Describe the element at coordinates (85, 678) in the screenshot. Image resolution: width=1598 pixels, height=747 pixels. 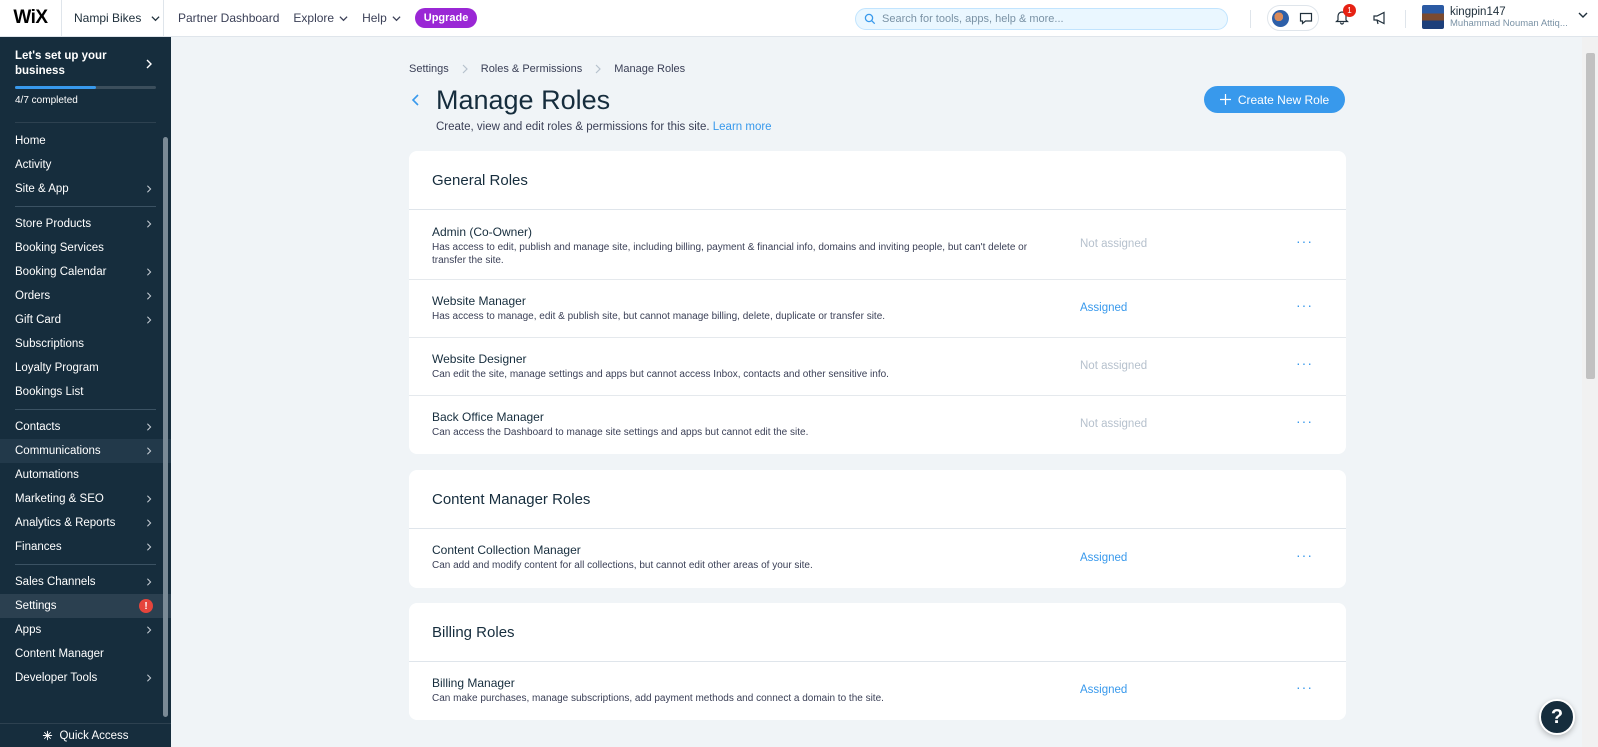
I see `sidebar-item-developer-tools: Developer Tools` at that location.